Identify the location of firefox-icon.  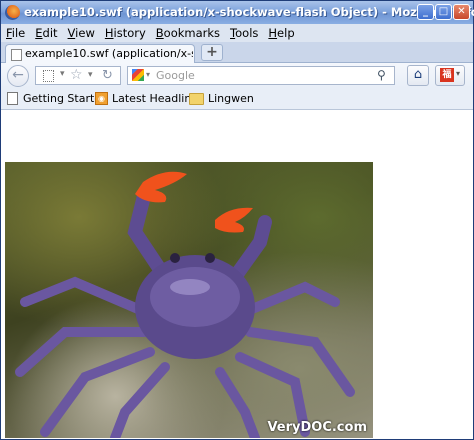
(12, 12).